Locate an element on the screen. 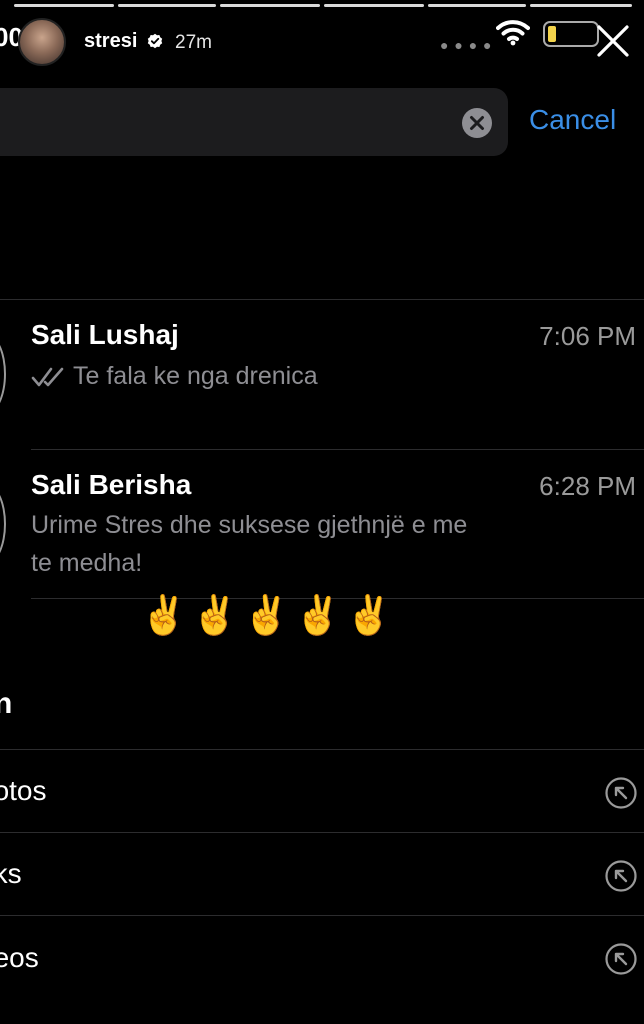  chat-time: 7:06 PM is located at coordinates (587, 336).